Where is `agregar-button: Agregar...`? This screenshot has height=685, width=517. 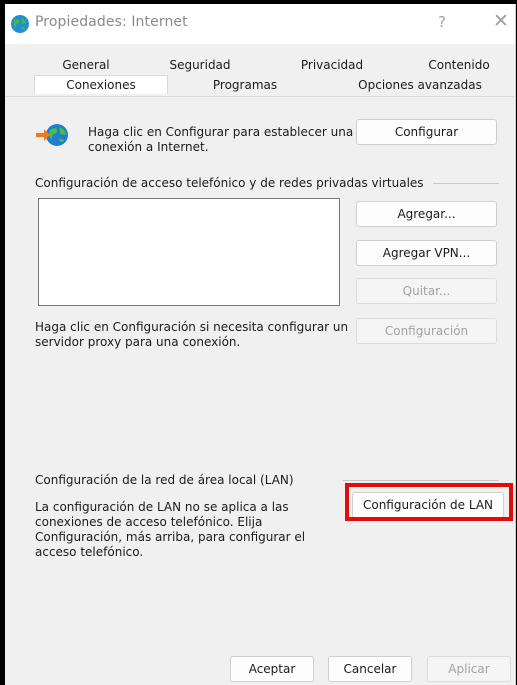
agregar-button: Agregar... is located at coordinates (426, 214).